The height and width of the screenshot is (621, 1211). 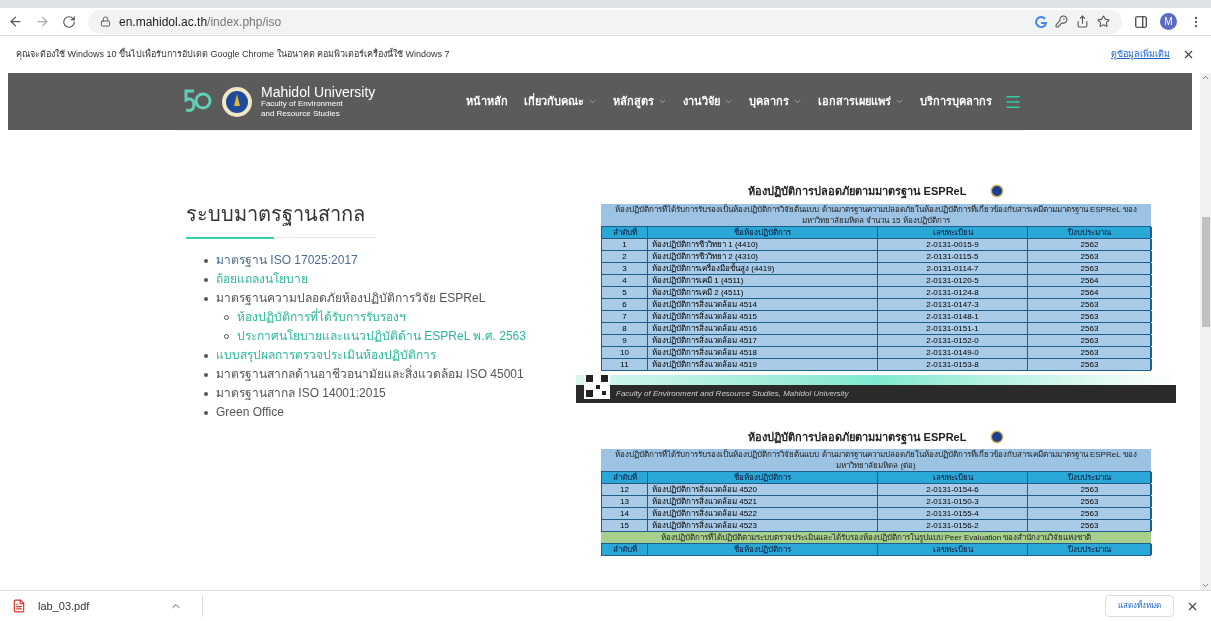 I want to click on table-cell: ห้องปฏิบัติการชีววิทยา 1 (4410), so click(x=763, y=244).